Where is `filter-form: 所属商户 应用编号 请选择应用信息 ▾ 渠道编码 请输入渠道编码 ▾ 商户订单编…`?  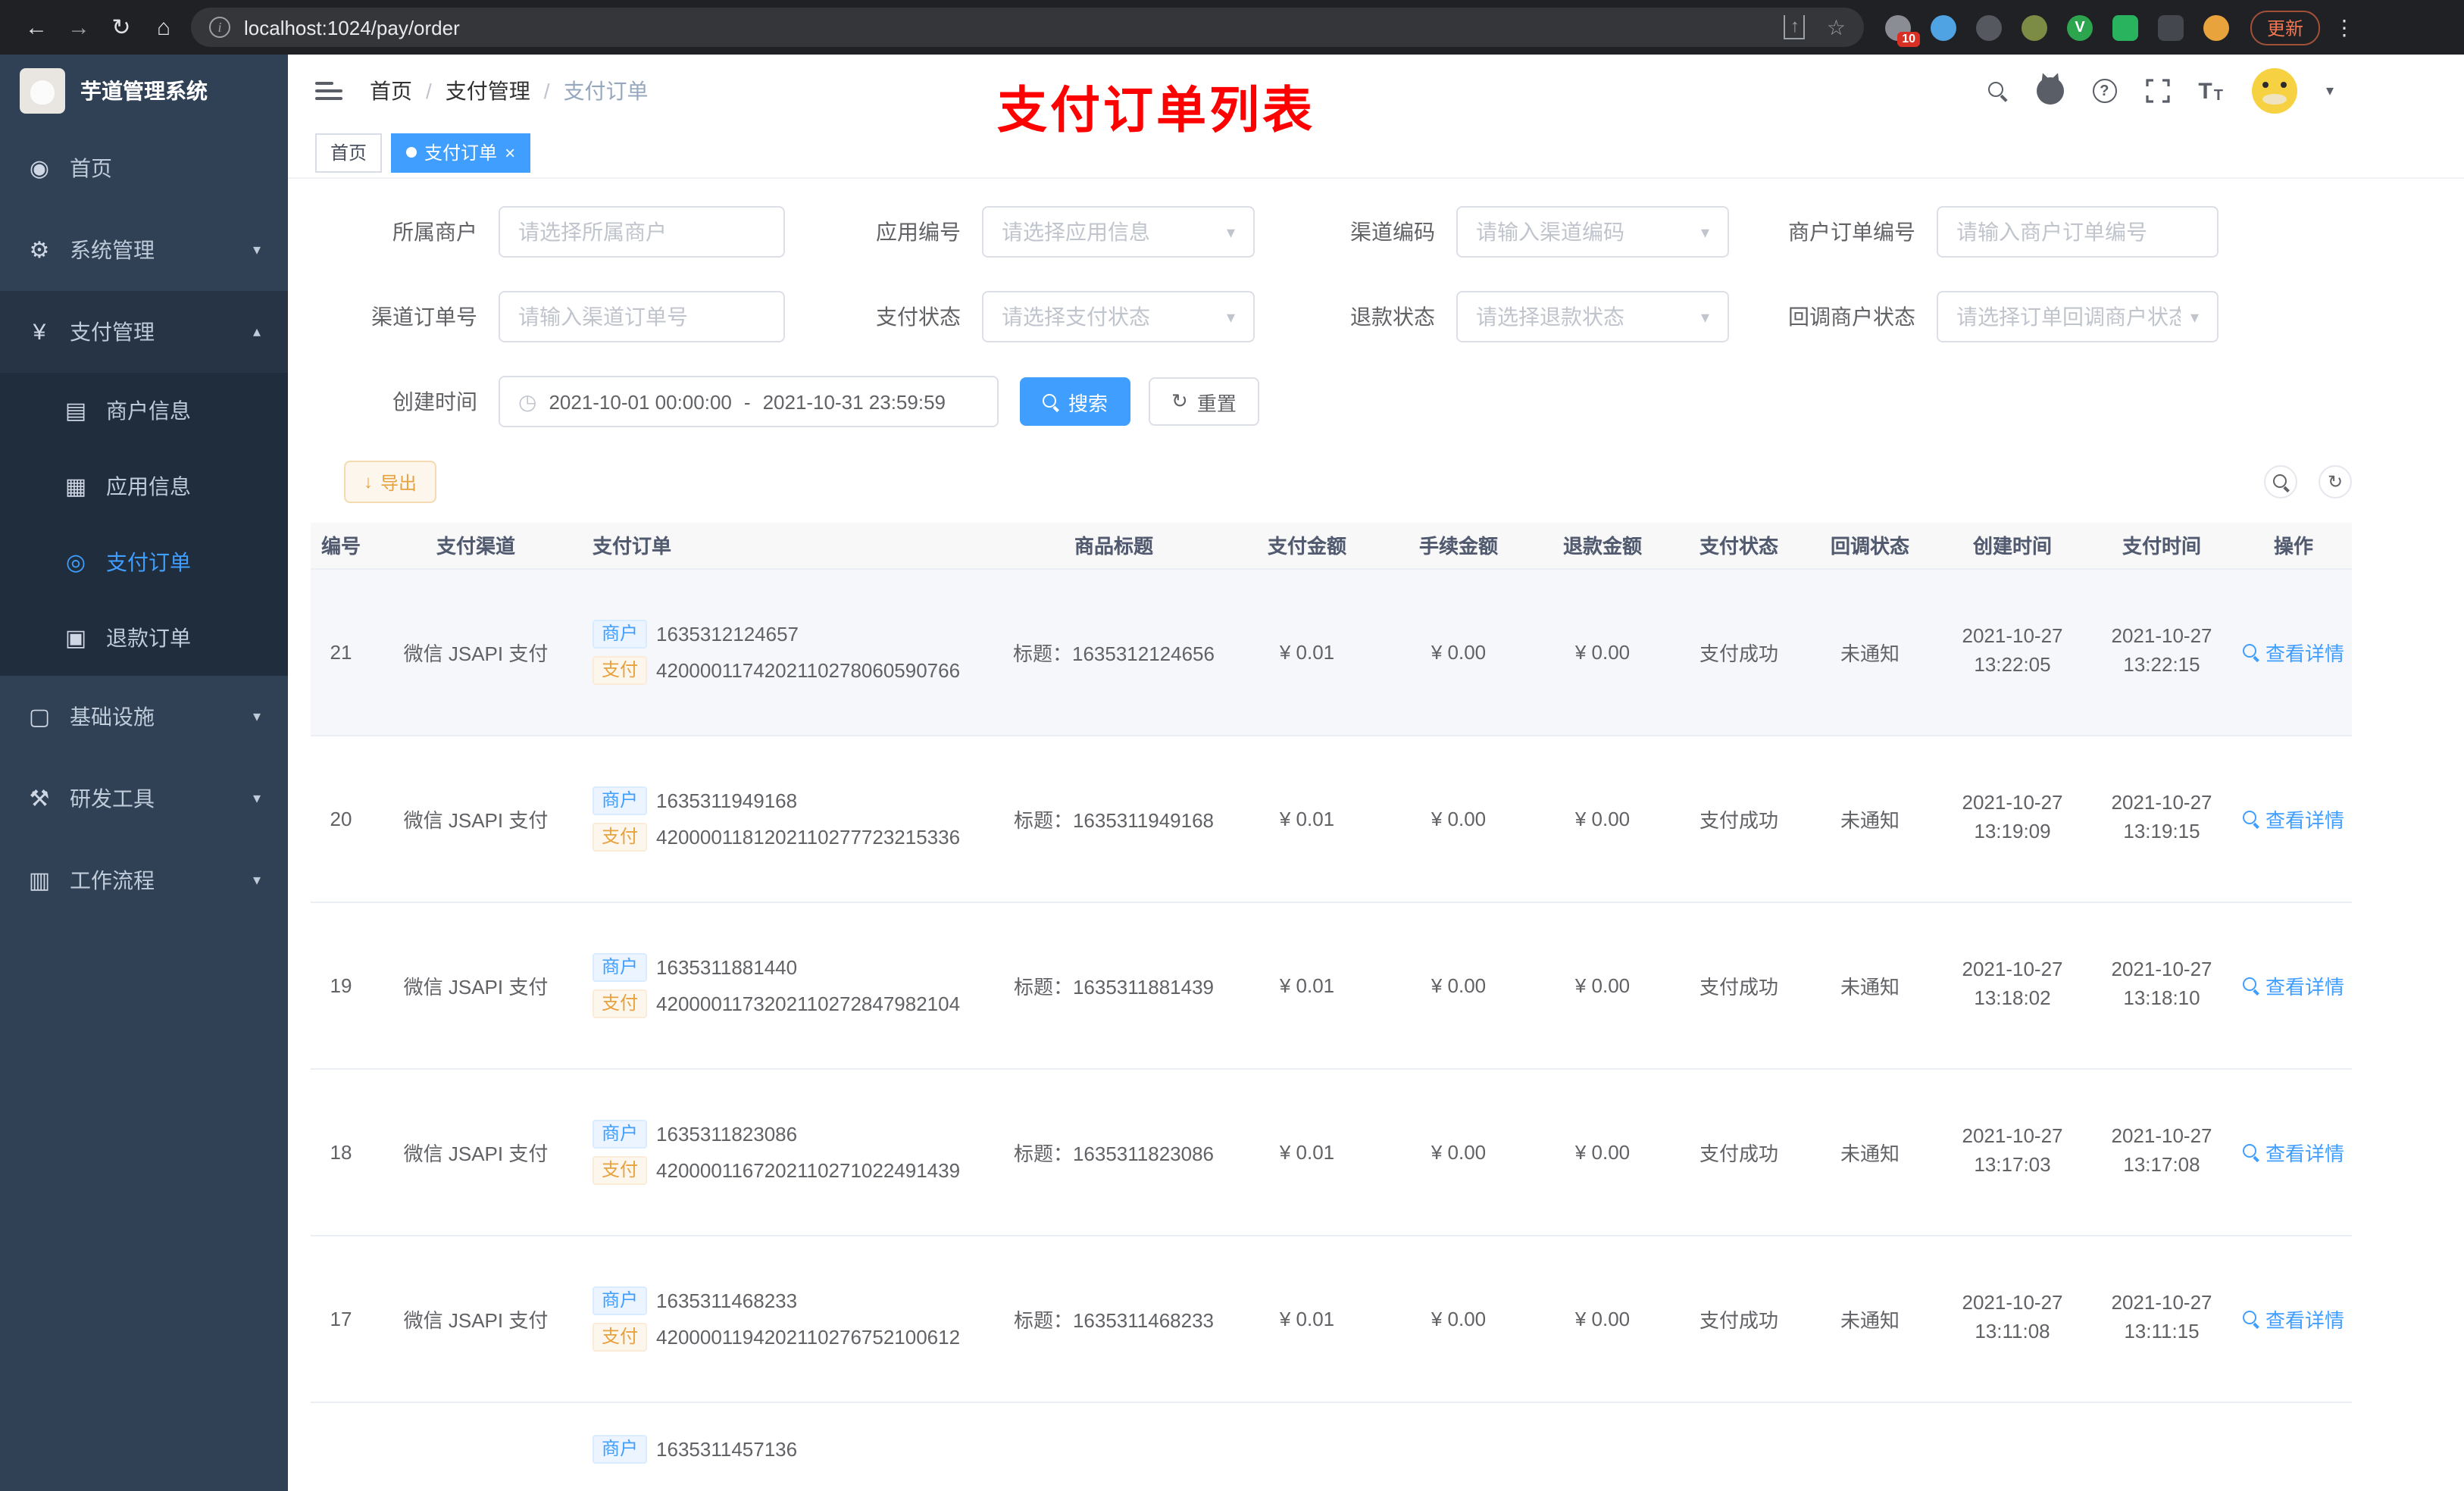
filter-form: 所属商户 应用编号 请选择应用信息 ▾ 渠道编码 请输入渠道编码 ▾ 商户订单编… is located at coordinates (1376, 303).